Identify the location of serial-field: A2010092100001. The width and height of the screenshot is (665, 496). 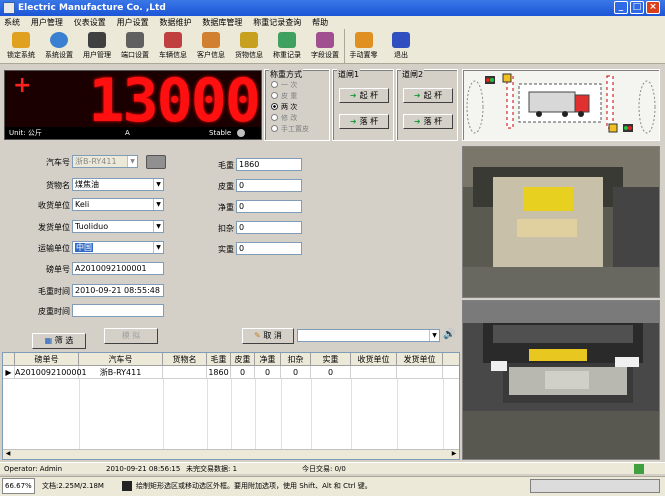
(118, 268).